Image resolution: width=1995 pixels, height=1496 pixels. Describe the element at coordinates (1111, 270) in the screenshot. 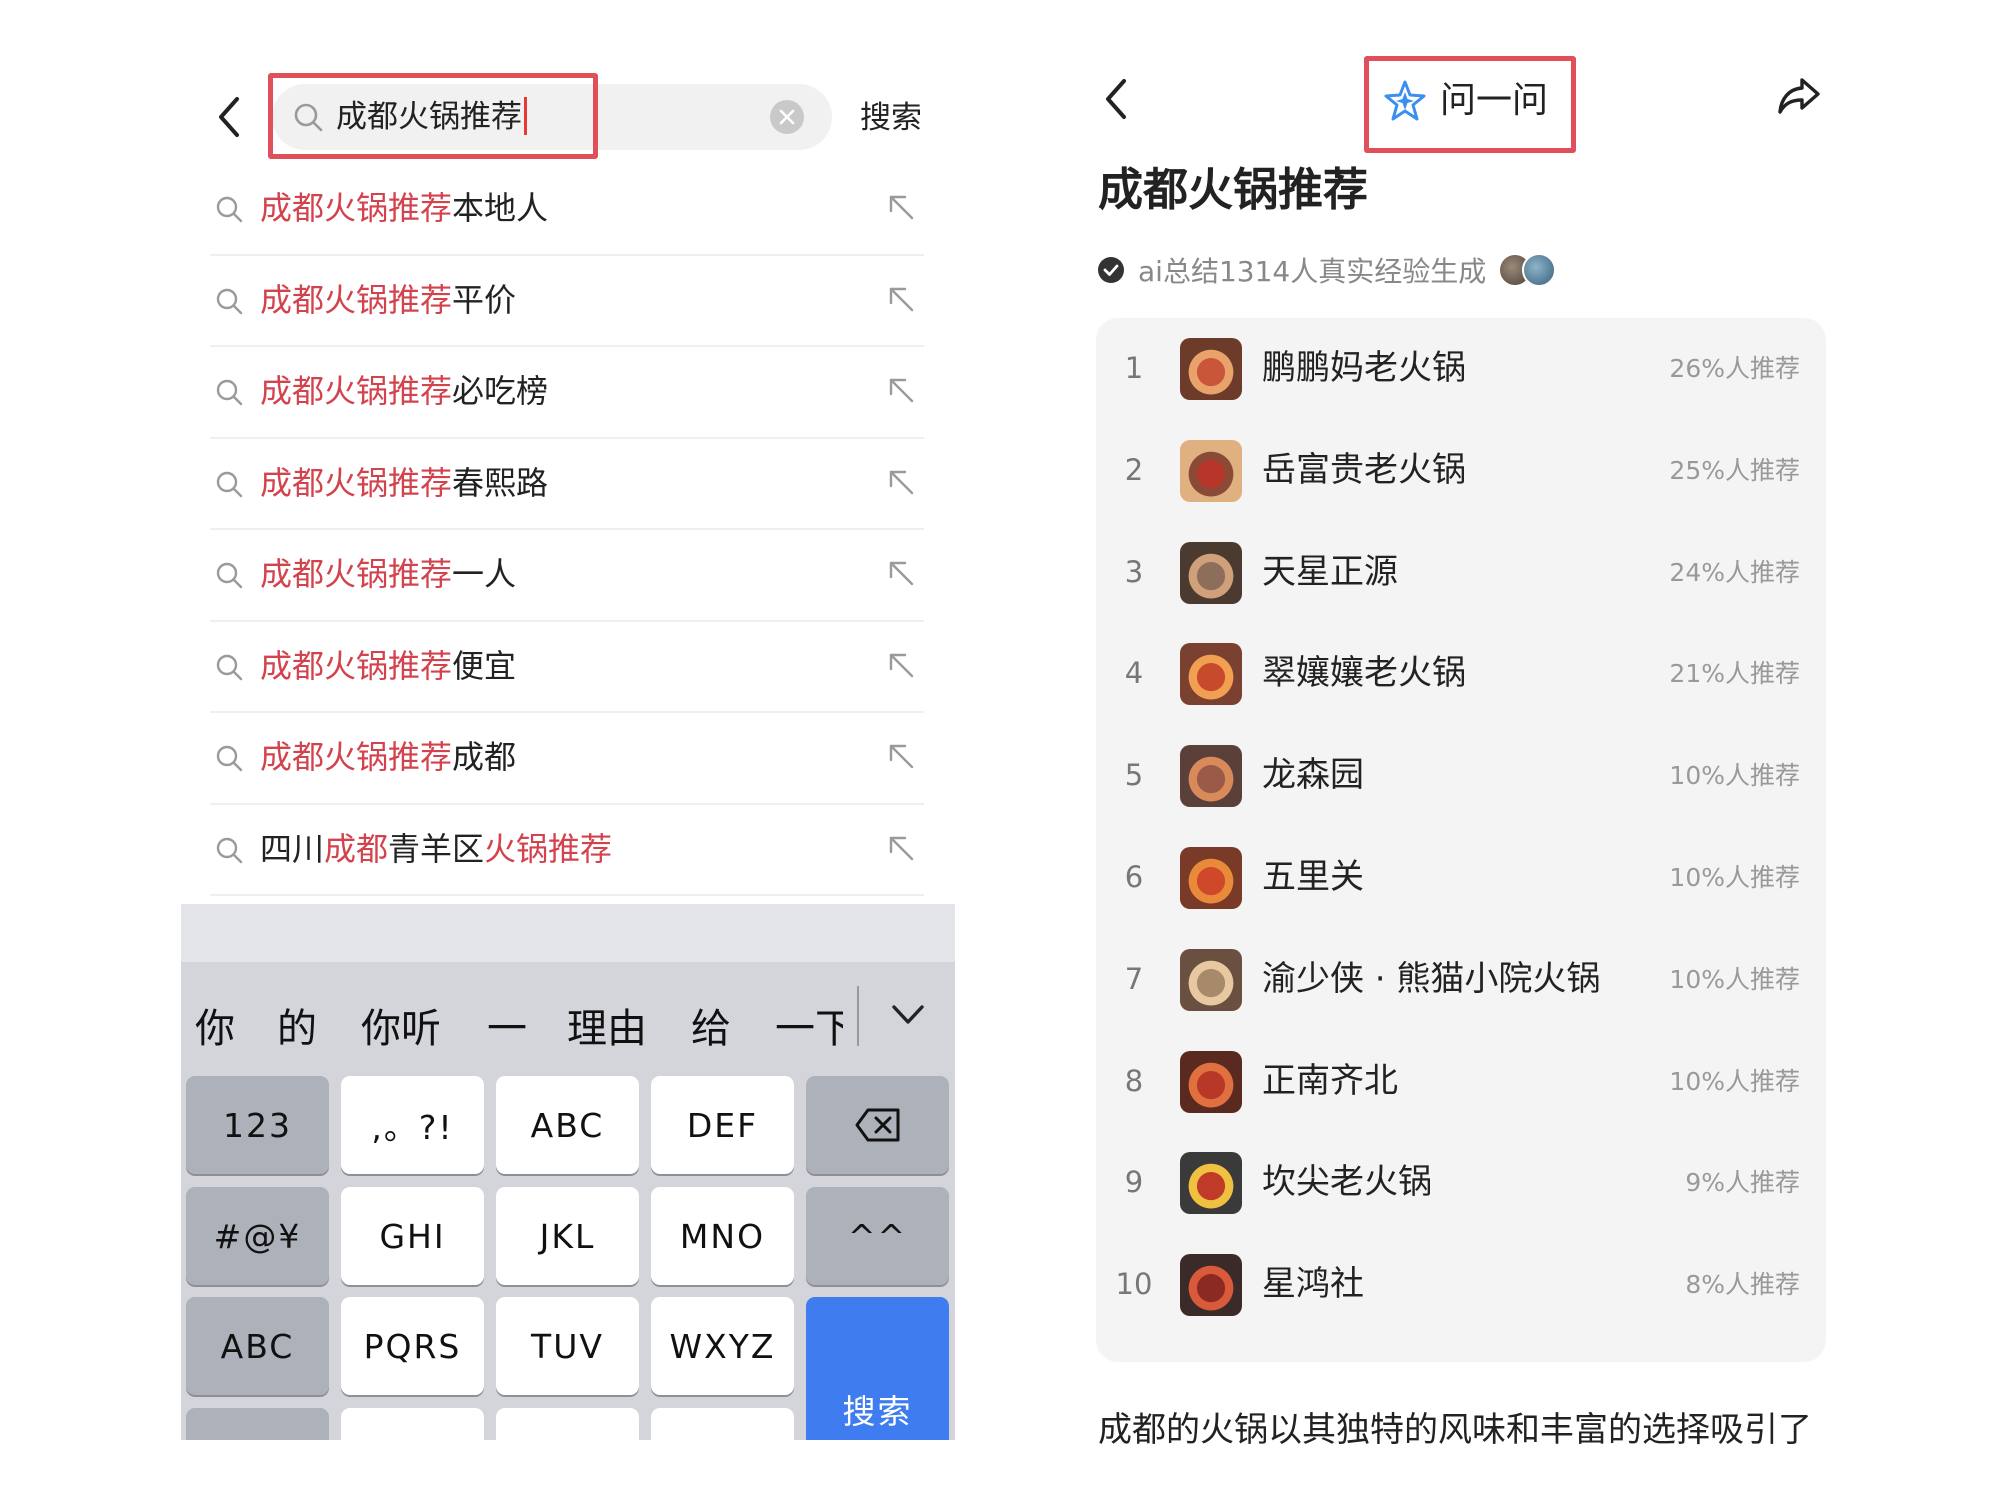

I see `verified-check-icon` at that location.